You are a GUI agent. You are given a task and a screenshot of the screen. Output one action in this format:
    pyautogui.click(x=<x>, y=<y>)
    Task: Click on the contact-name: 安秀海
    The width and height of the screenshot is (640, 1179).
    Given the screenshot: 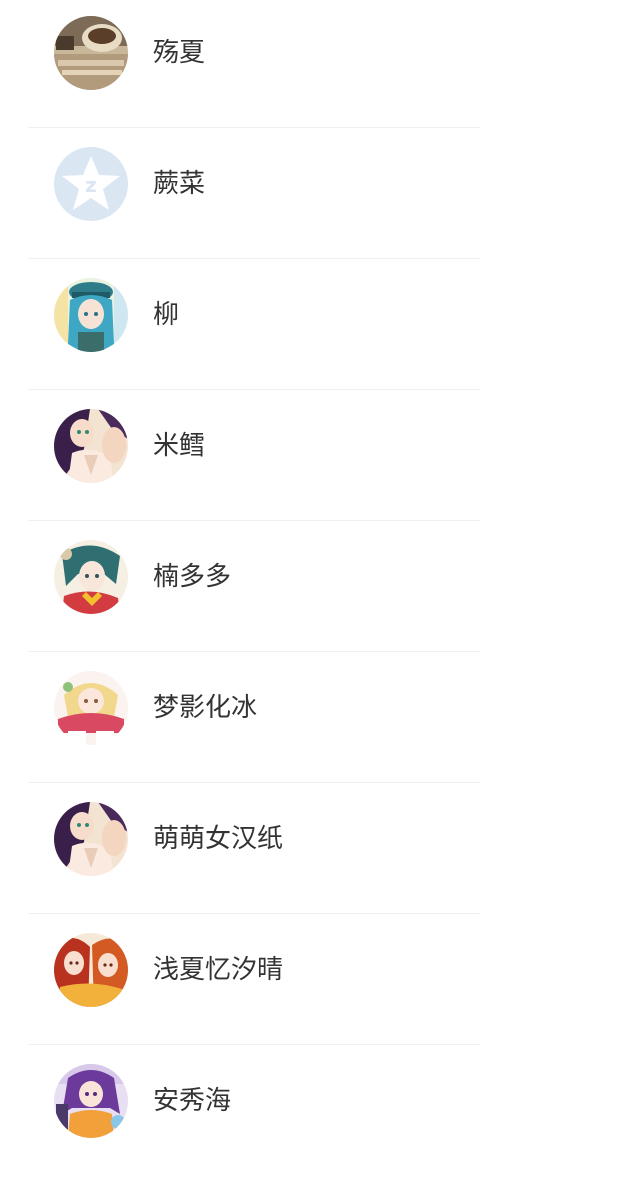 What is the action you would take?
    pyautogui.click(x=192, y=1101)
    